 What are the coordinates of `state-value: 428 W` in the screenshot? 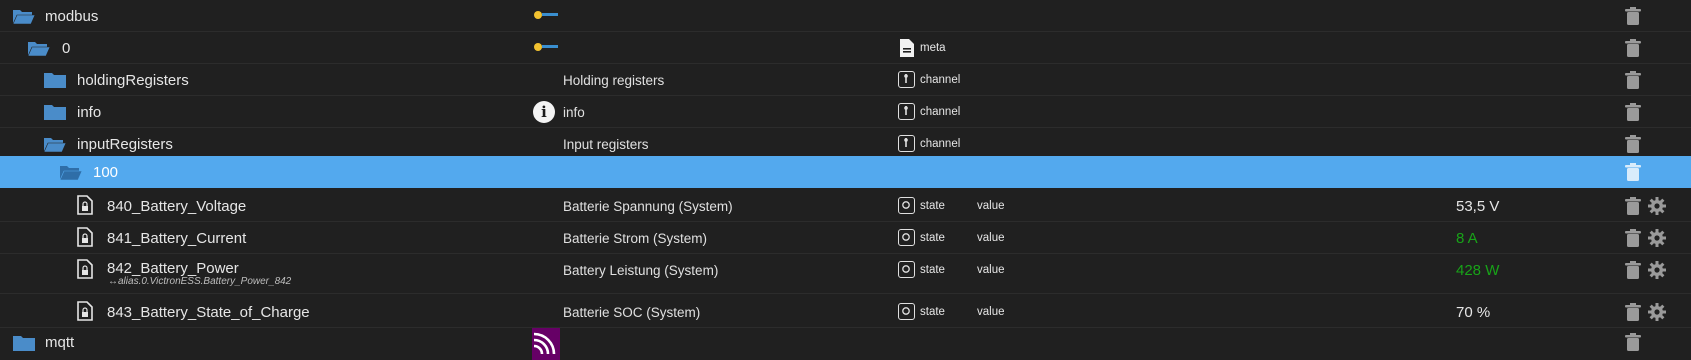 It's located at (1477, 270).